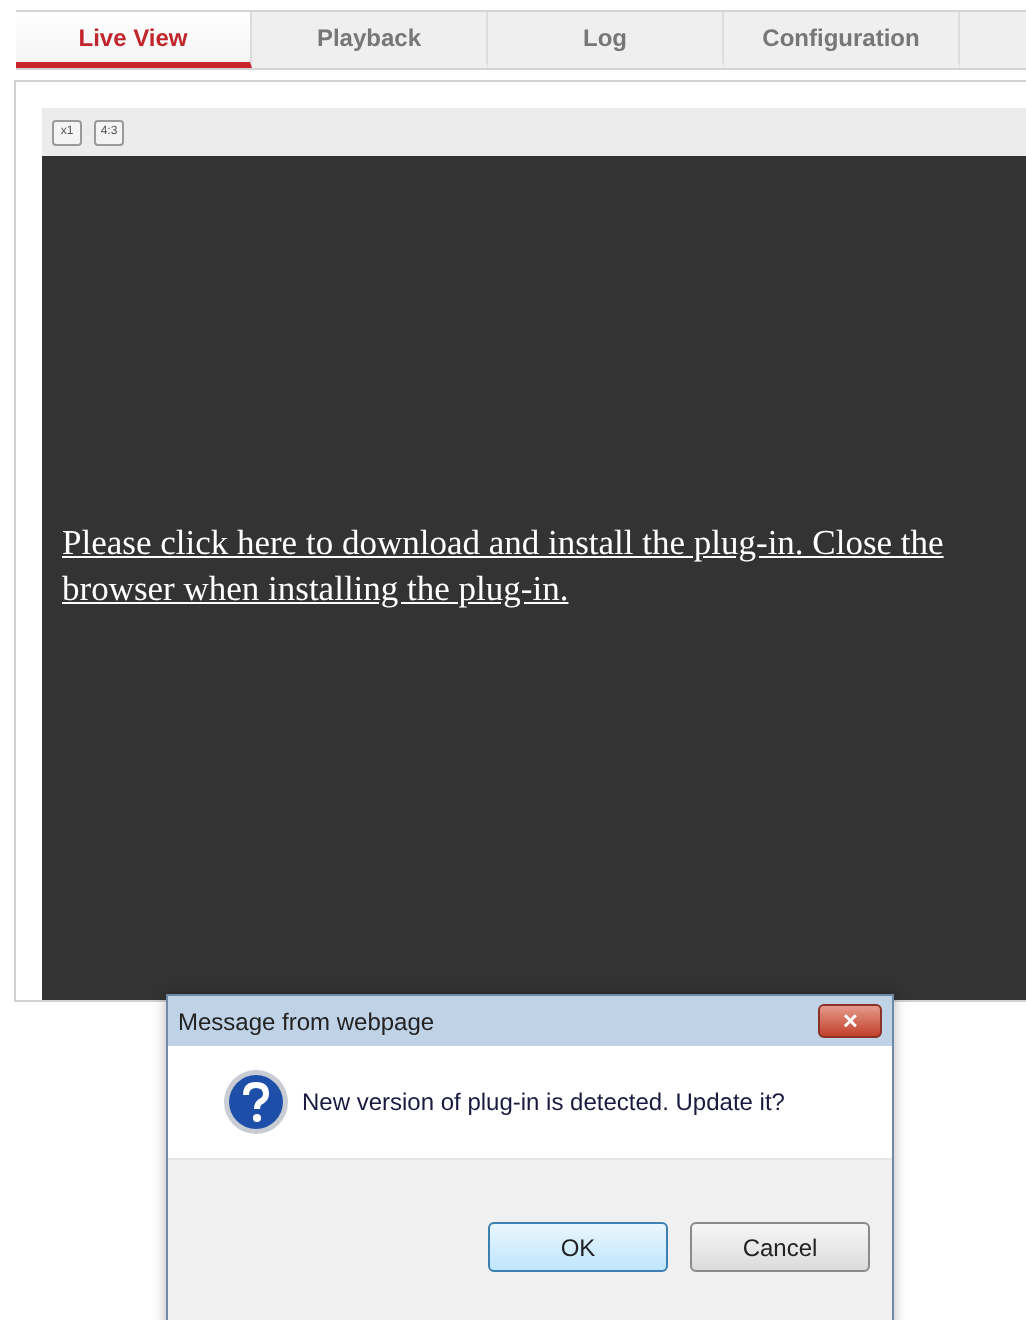  I want to click on dialog-button: Cancel, so click(780, 1247).